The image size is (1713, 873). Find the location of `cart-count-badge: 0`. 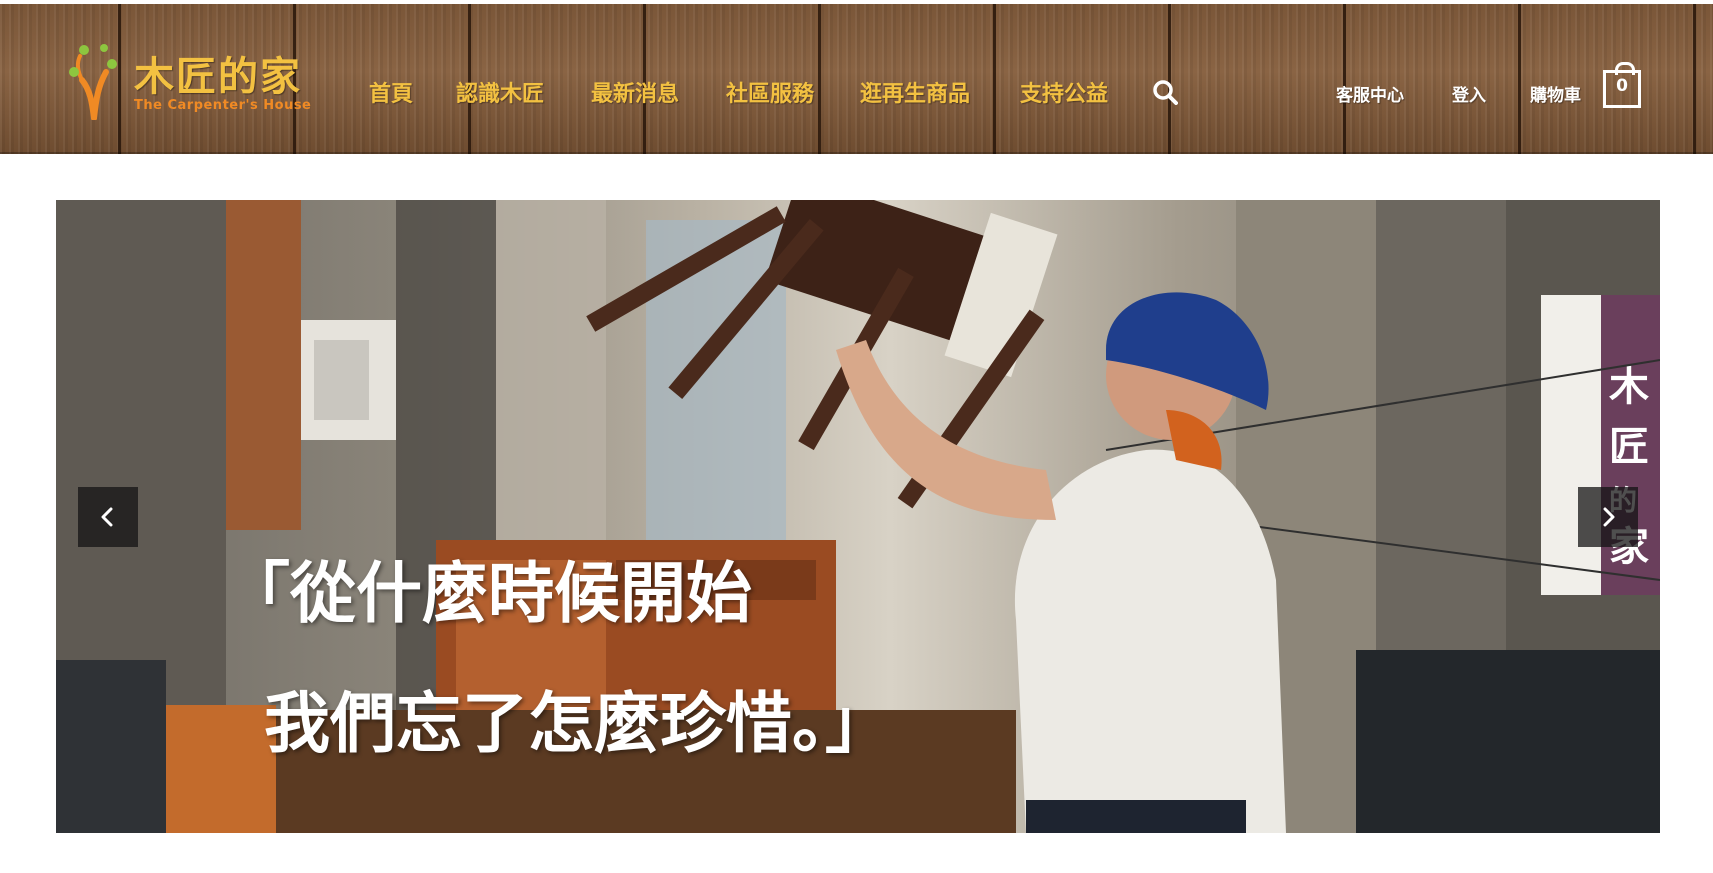

cart-count-badge: 0 is located at coordinates (1622, 85).